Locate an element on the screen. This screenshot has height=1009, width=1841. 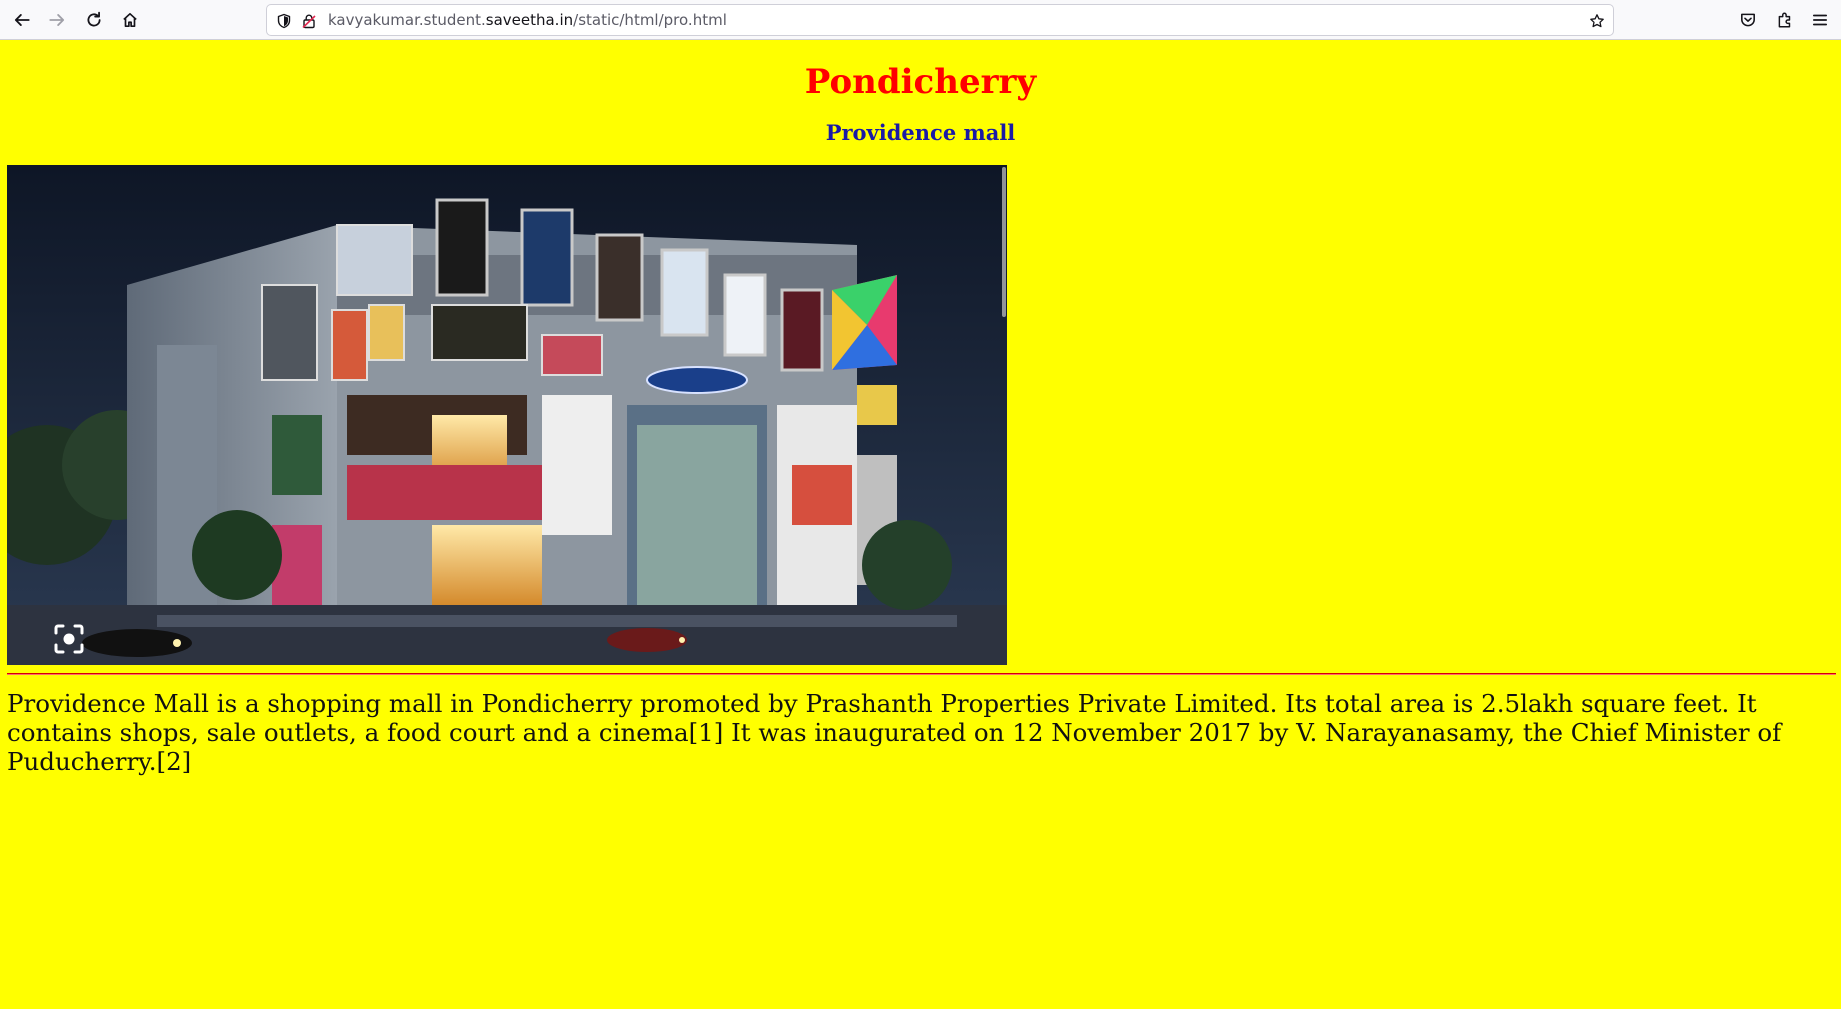
url-domain: saveetha.in is located at coordinates (529, 20).